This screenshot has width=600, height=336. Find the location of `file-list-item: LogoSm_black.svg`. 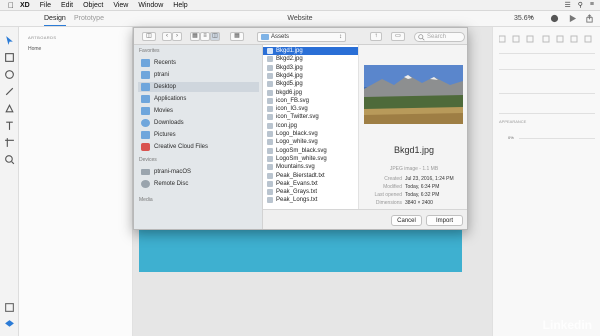

file-list-item: LogoSm_black.svg is located at coordinates (310, 151).